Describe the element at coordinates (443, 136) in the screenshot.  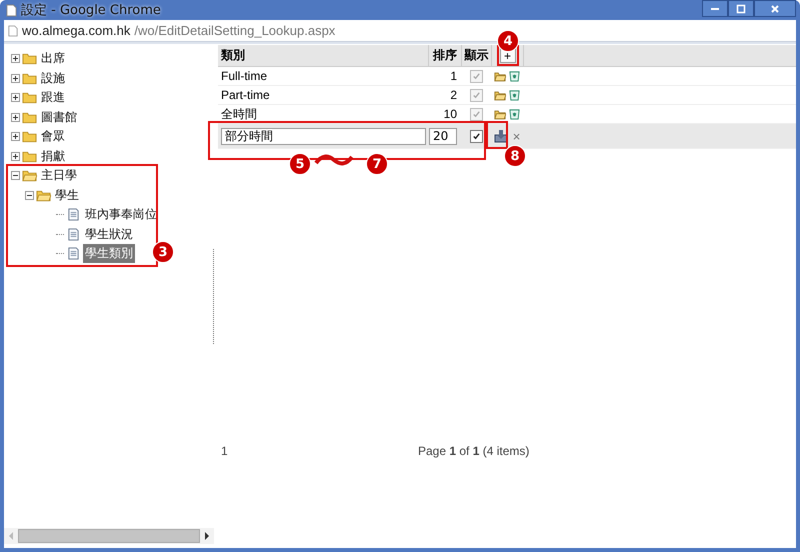
I see `order-field: 20` at that location.